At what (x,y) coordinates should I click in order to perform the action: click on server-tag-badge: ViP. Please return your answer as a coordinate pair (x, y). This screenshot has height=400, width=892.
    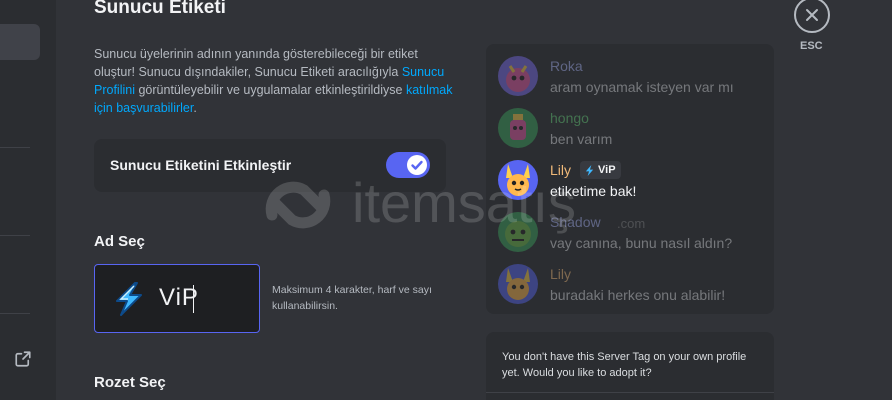
    Looking at the image, I should click on (600, 170).